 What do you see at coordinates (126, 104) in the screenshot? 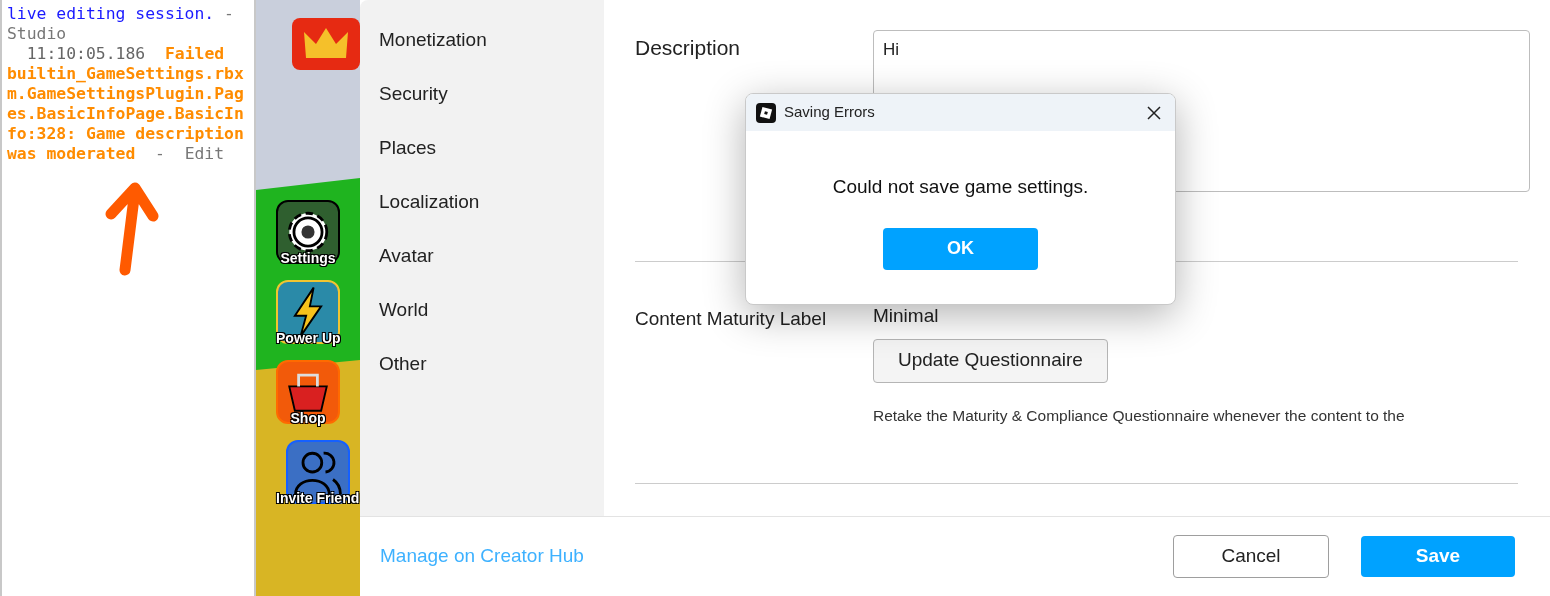
I see `log-line: 11:10:05.186 Failed builtin_GameSettings.rbxm.GameSettingsPlugin.Pages.BasicInfoPage.BasicInfo:328: Game description was moderated - Edit` at bounding box center [126, 104].